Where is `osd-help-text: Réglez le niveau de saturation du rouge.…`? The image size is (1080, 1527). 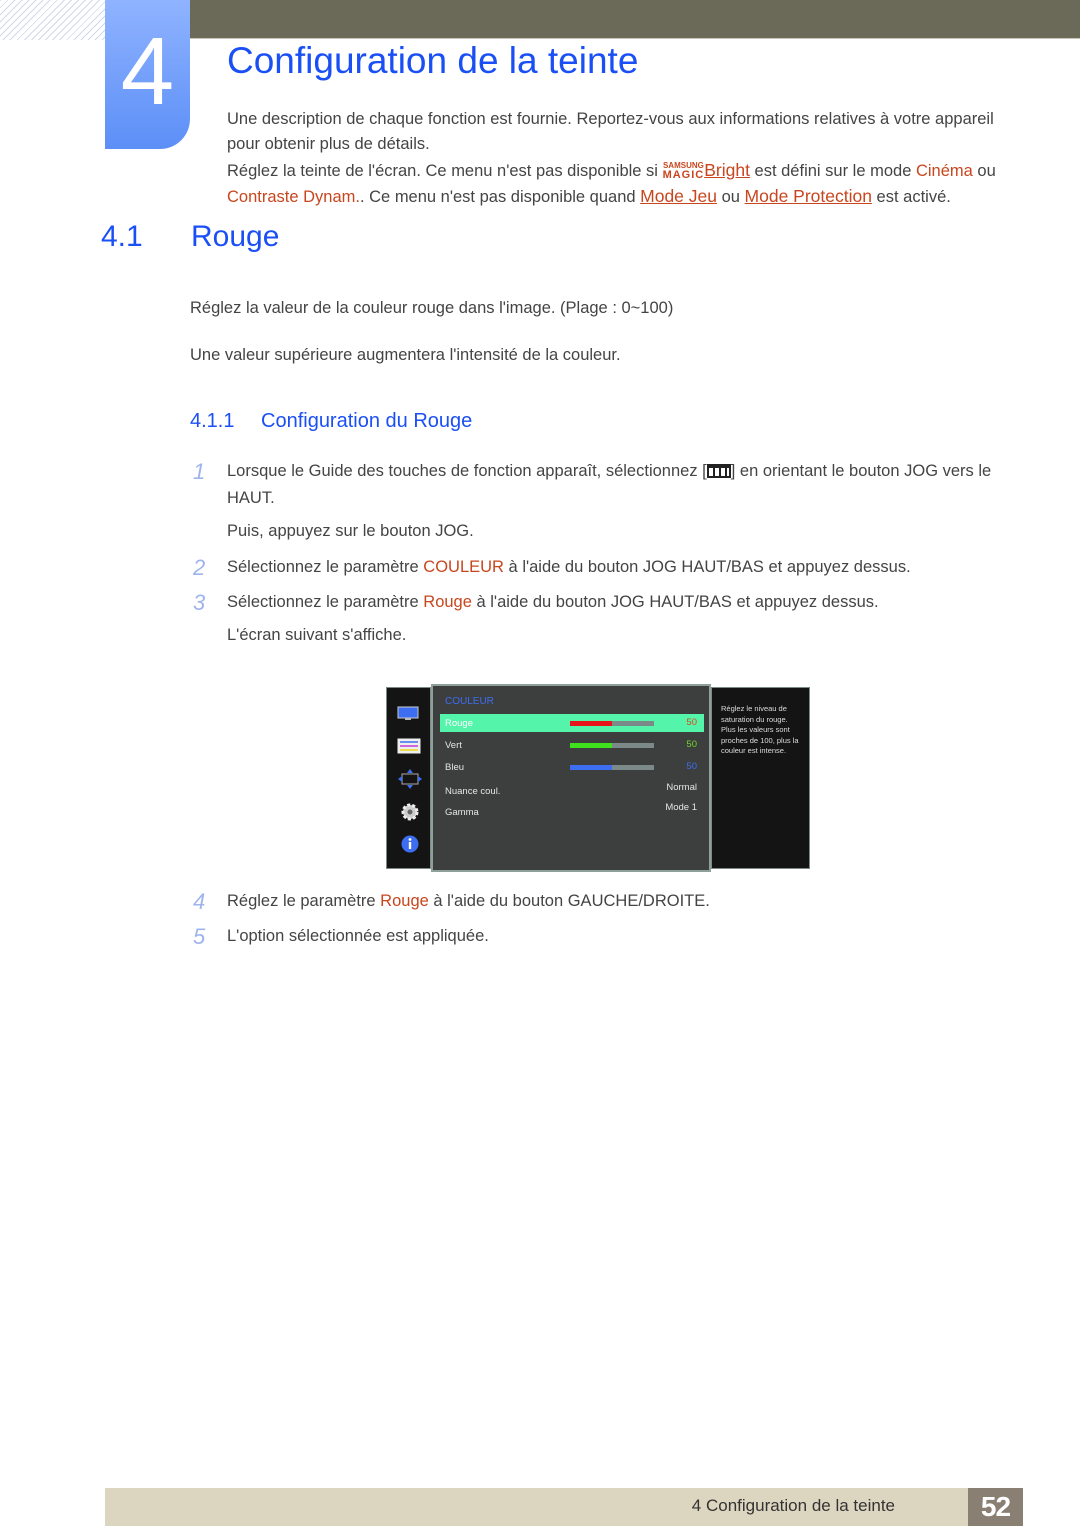 osd-help-text: Réglez le niveau de saturation du rouge.… is located at coordinates (760, 778).